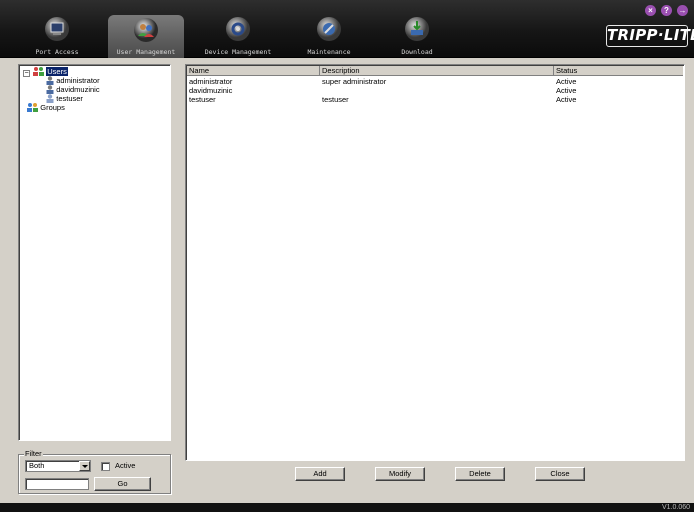  I want to click on tab-maintenance-label: Maintenance, so click(329, 52).